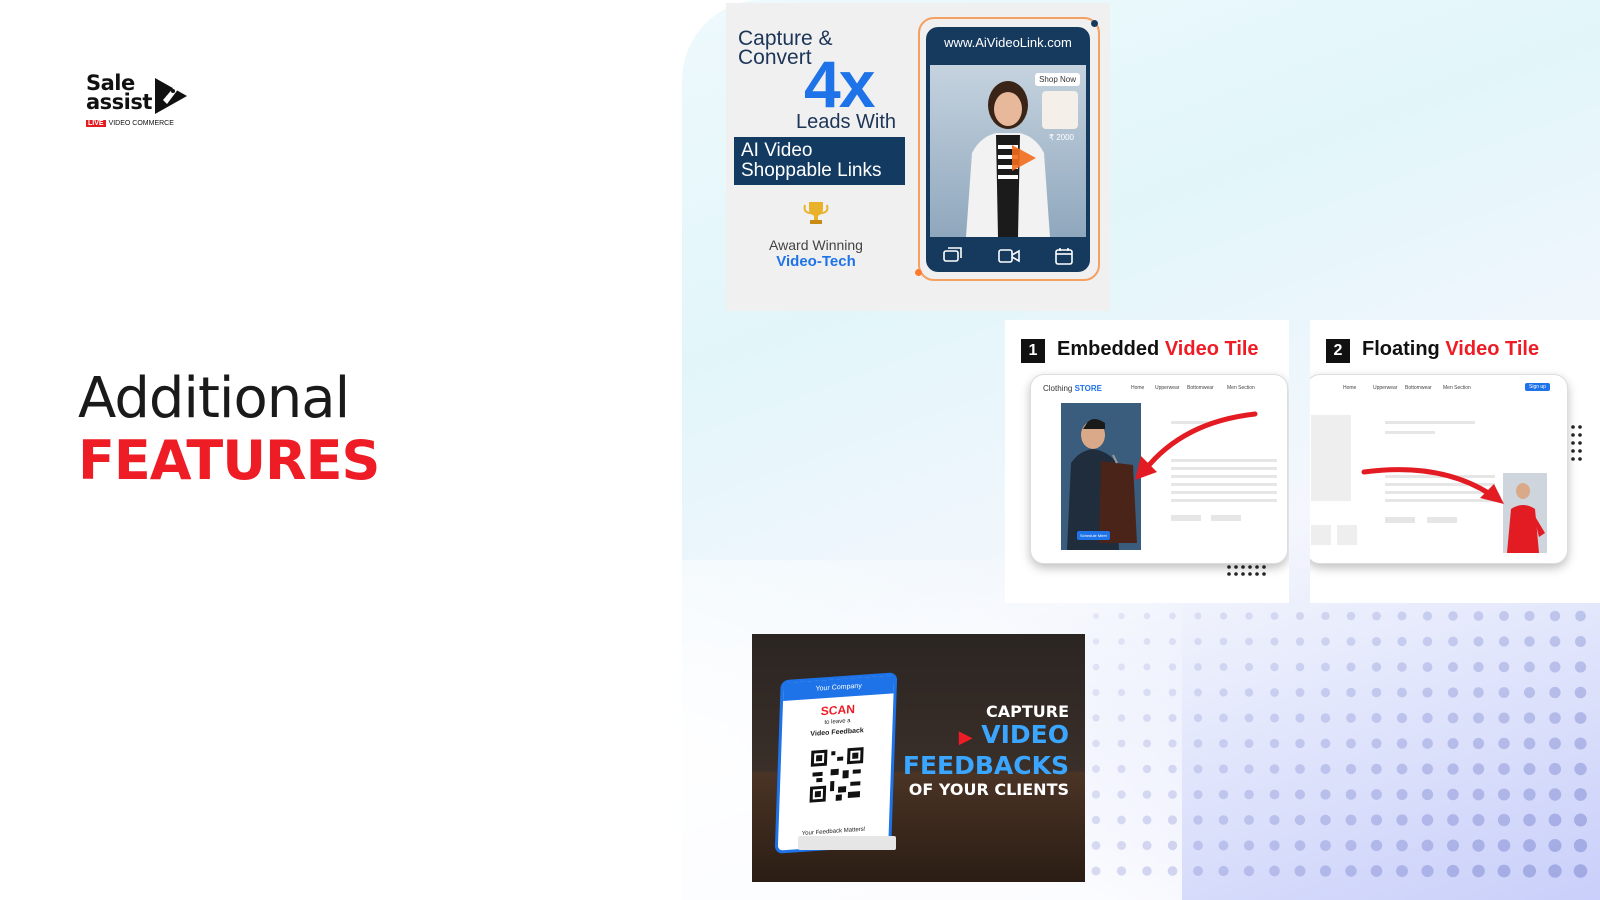 This screenshot has height=900, width=1600. What do you see at coordinates (1057, 79) in the screenshot?
I see `shop-now-badge: Shop Now` at bounding box center [1057, 79].